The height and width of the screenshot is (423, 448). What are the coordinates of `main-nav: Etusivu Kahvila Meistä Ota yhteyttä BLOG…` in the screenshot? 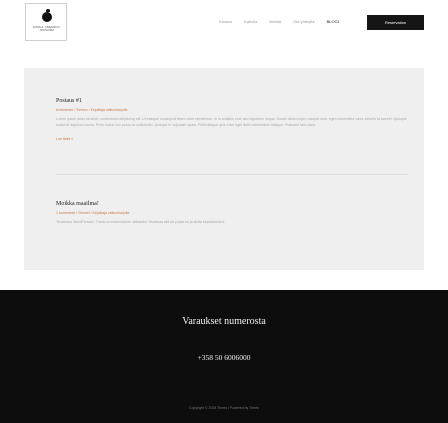 It's located at (285, 21).